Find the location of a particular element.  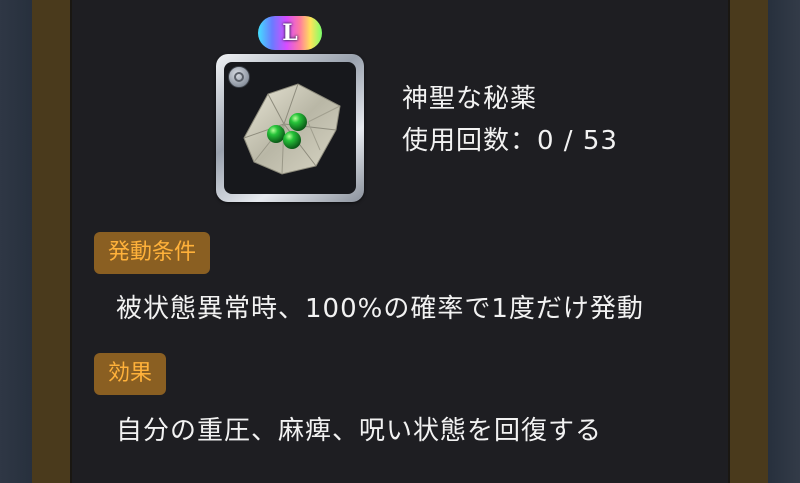

rarity-label: L is located at coordinates (290, 33).